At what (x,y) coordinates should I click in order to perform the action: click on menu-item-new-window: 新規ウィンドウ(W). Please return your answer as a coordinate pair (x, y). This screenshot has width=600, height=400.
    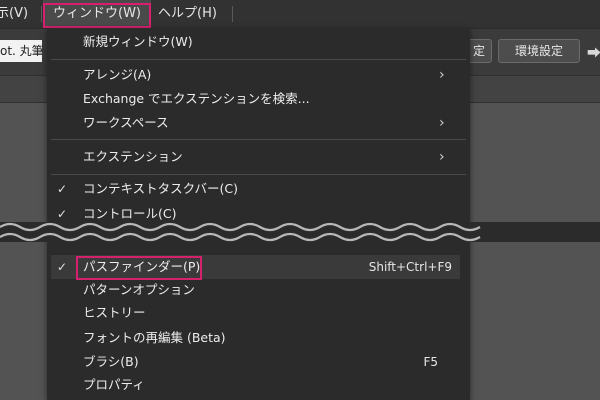
    Looking at the image, I should click on (258, 42).